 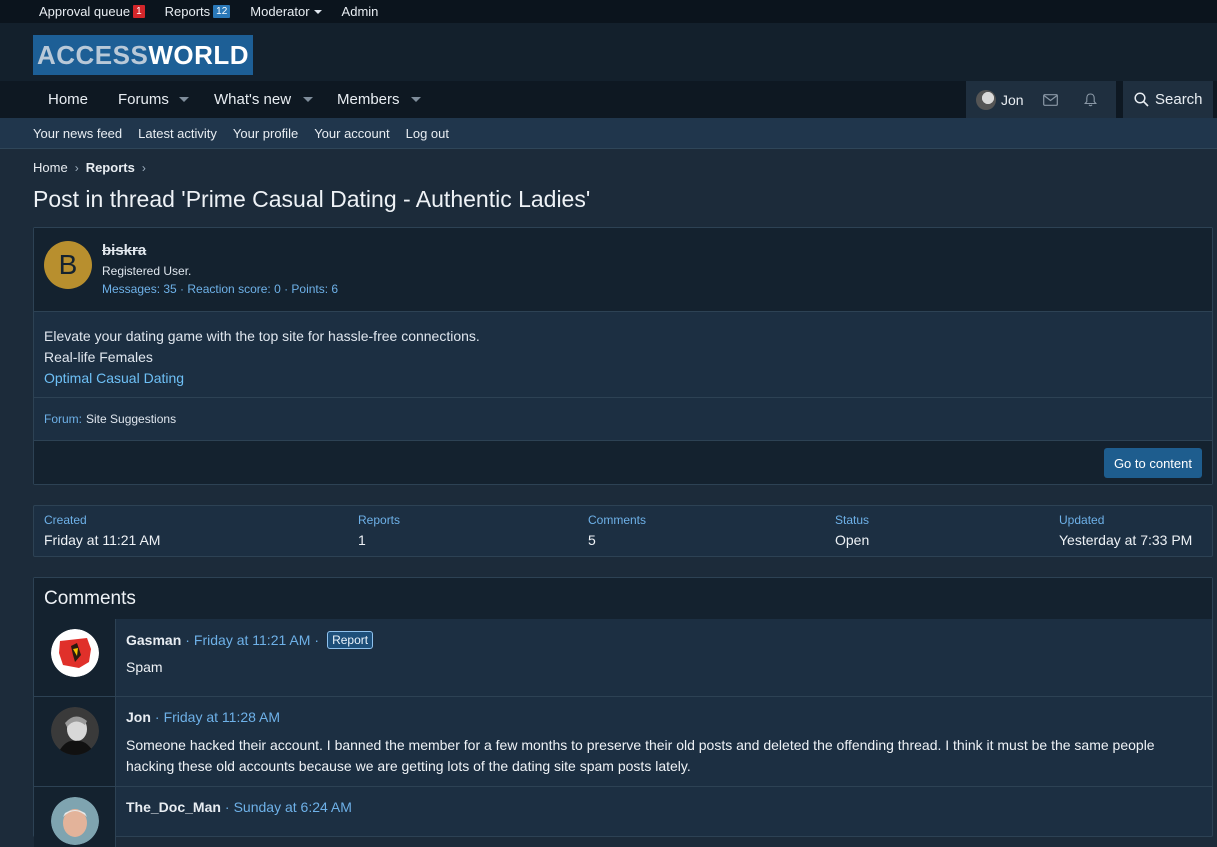 I want to click on search-button: Search, so click(x=1168, y=99).